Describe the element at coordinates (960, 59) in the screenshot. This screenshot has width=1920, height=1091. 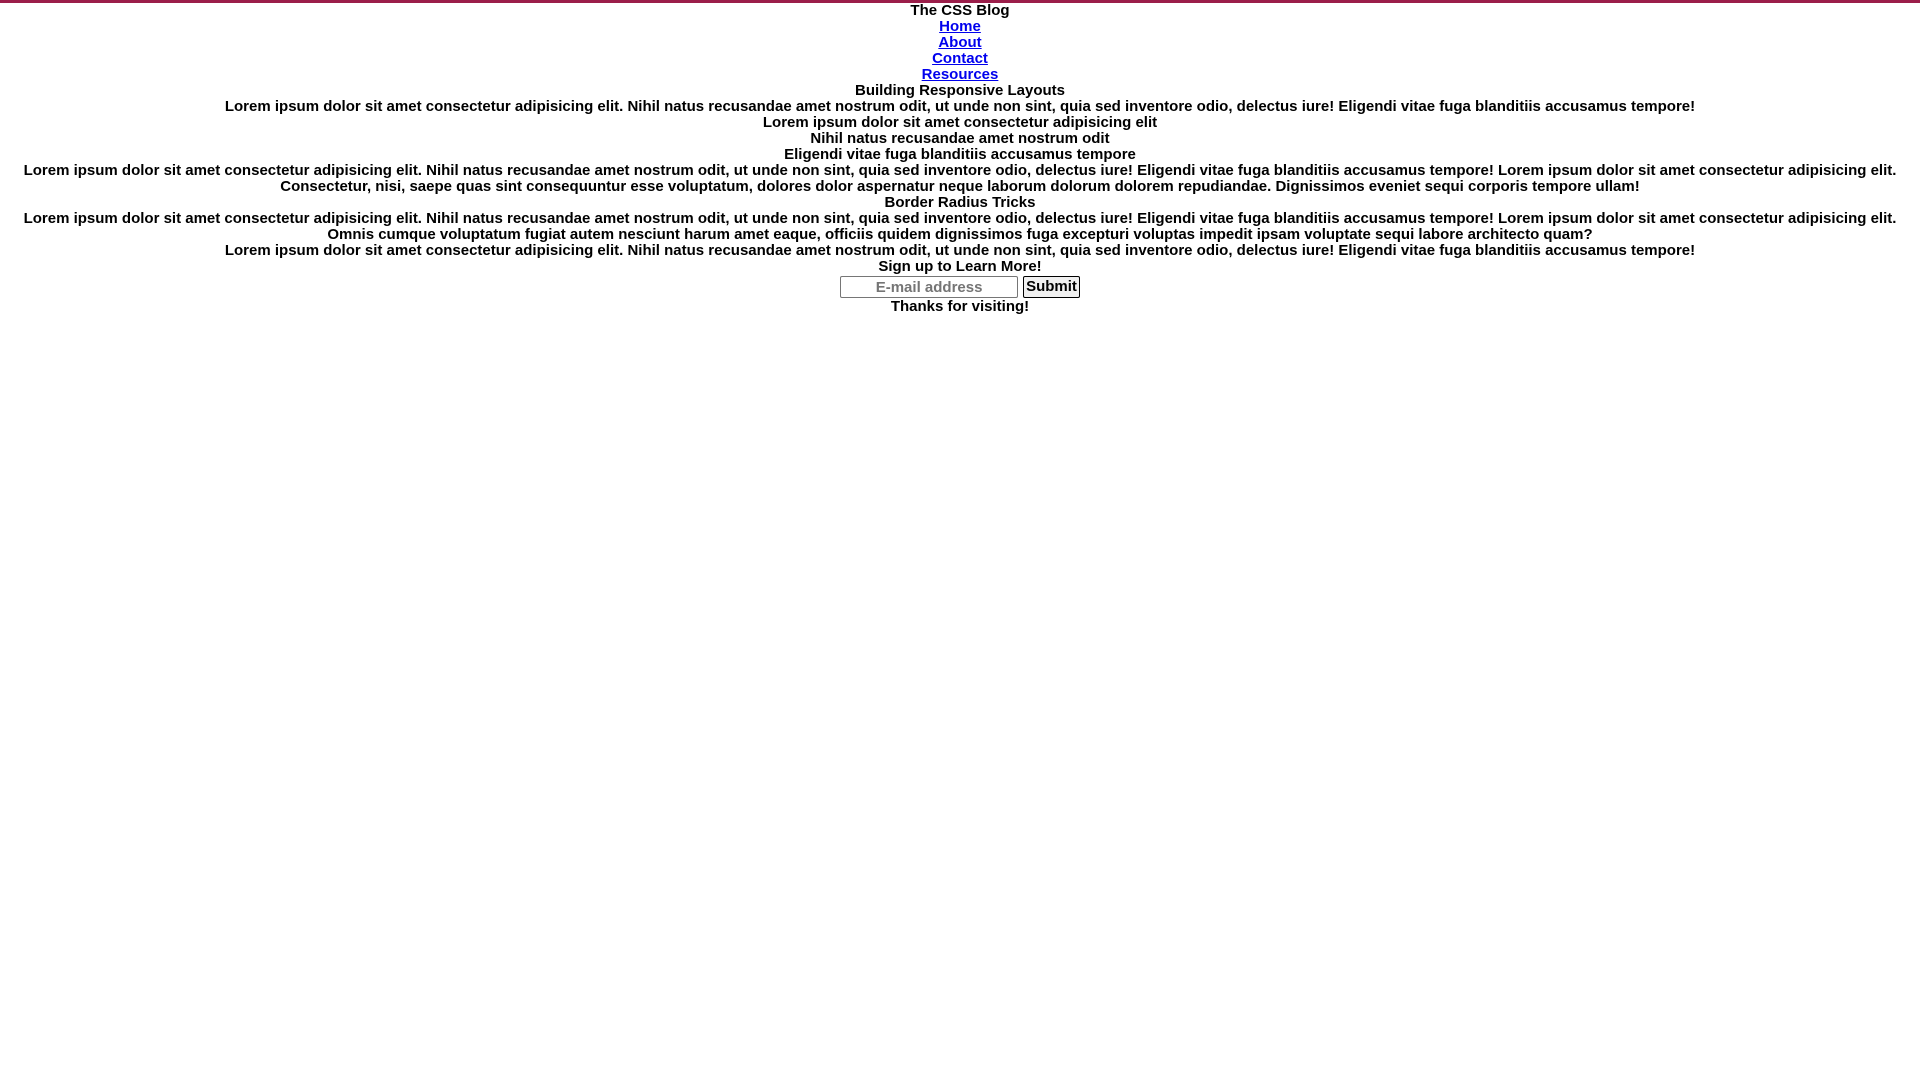
I see `nav-link-contact: Contact` at that location.